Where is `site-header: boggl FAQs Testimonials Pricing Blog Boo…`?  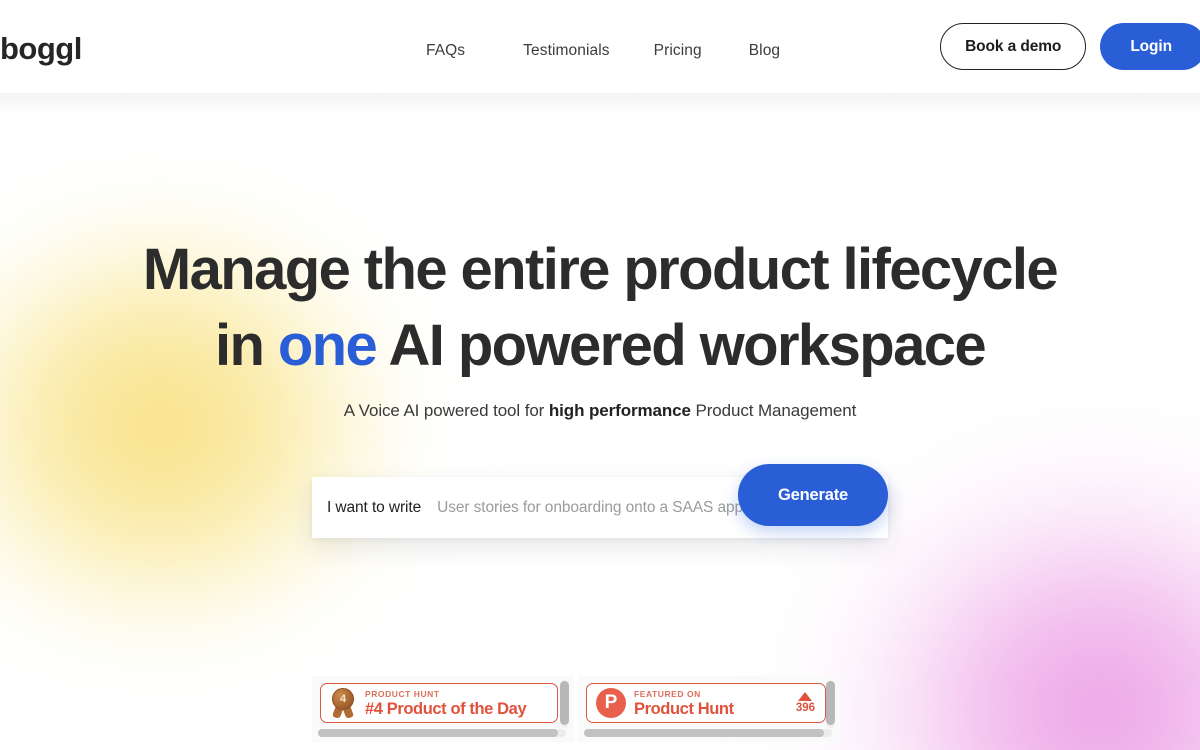 site-header: boggl FAQs Testimonials Pricing Blog Boo… is located at coordinates (600, 46).